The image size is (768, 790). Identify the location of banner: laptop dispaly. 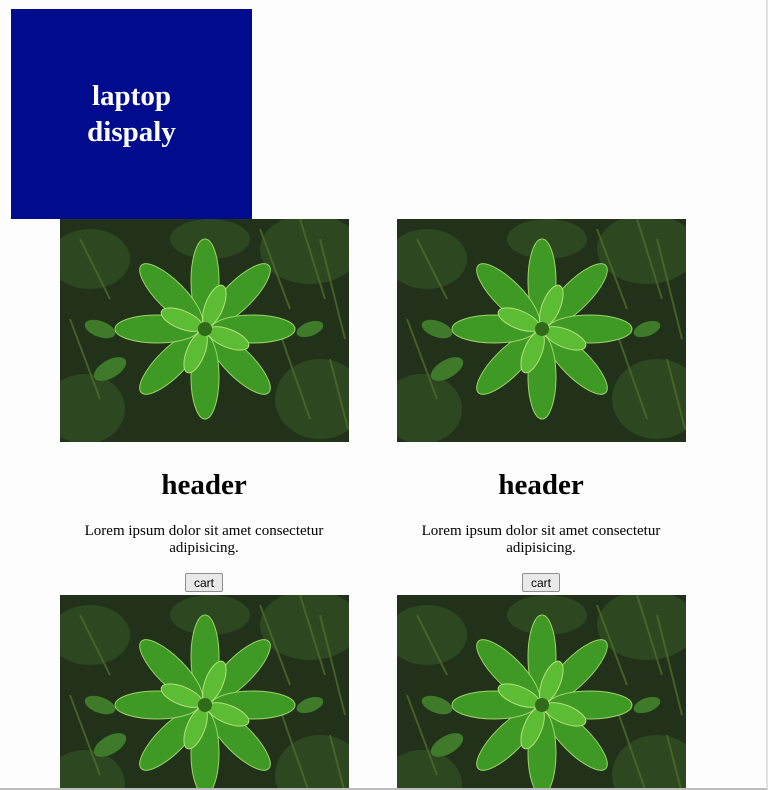
(131, 114).